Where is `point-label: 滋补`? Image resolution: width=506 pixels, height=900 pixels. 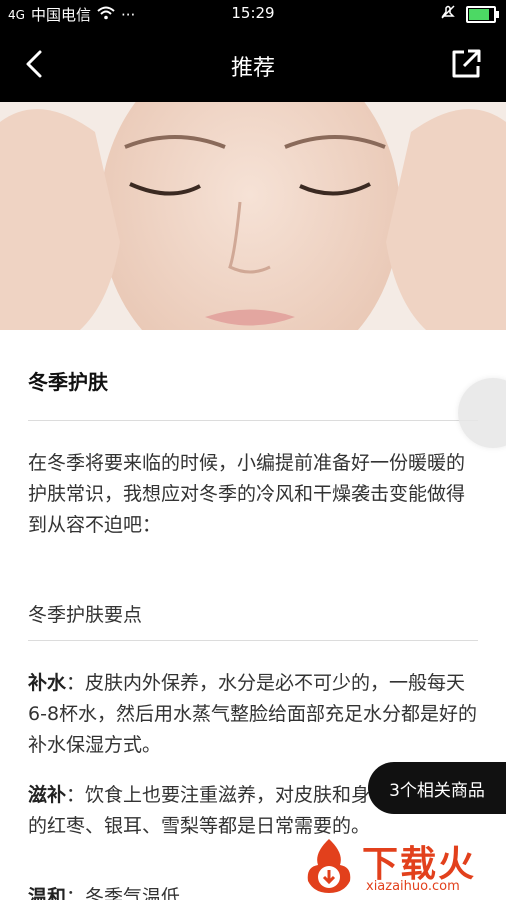
point-label: 滋补 is located at coordinates (47, 795).